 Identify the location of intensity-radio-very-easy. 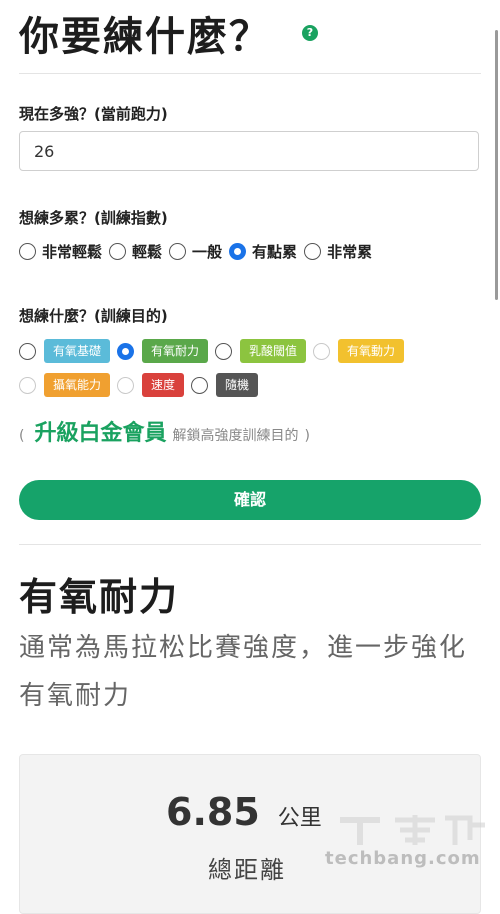
(27, 251).